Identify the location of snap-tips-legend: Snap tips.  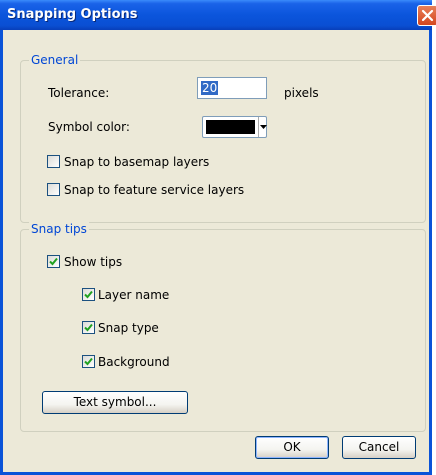
(59, 229).